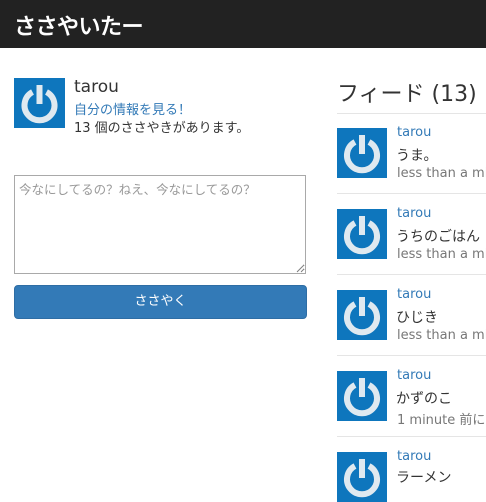 This screenshot has width=486, height=502. I want to click on profile-tweet-count: 13 個のささやきがあります。, so click(162, 128).